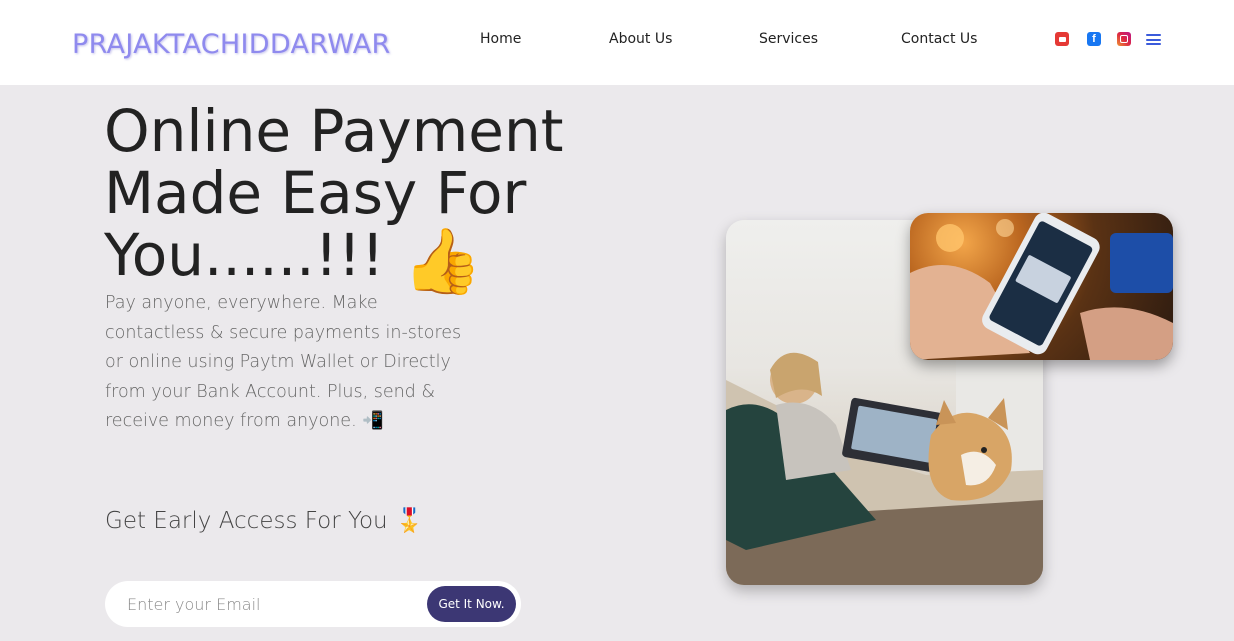  Describe the element at coordinates (1062, 39) in the screenshot. I see `youtube-icon` at that location.